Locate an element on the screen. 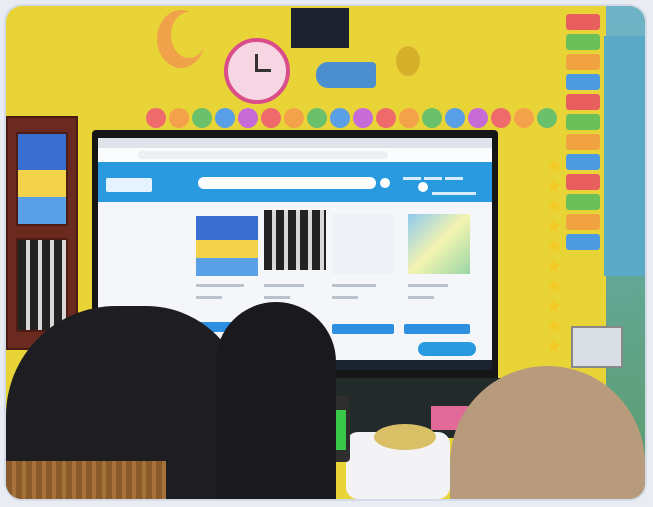 Image resolution: width=653 pixels, height=507 pixels. snack-jar is located at coordinates (405, 437).